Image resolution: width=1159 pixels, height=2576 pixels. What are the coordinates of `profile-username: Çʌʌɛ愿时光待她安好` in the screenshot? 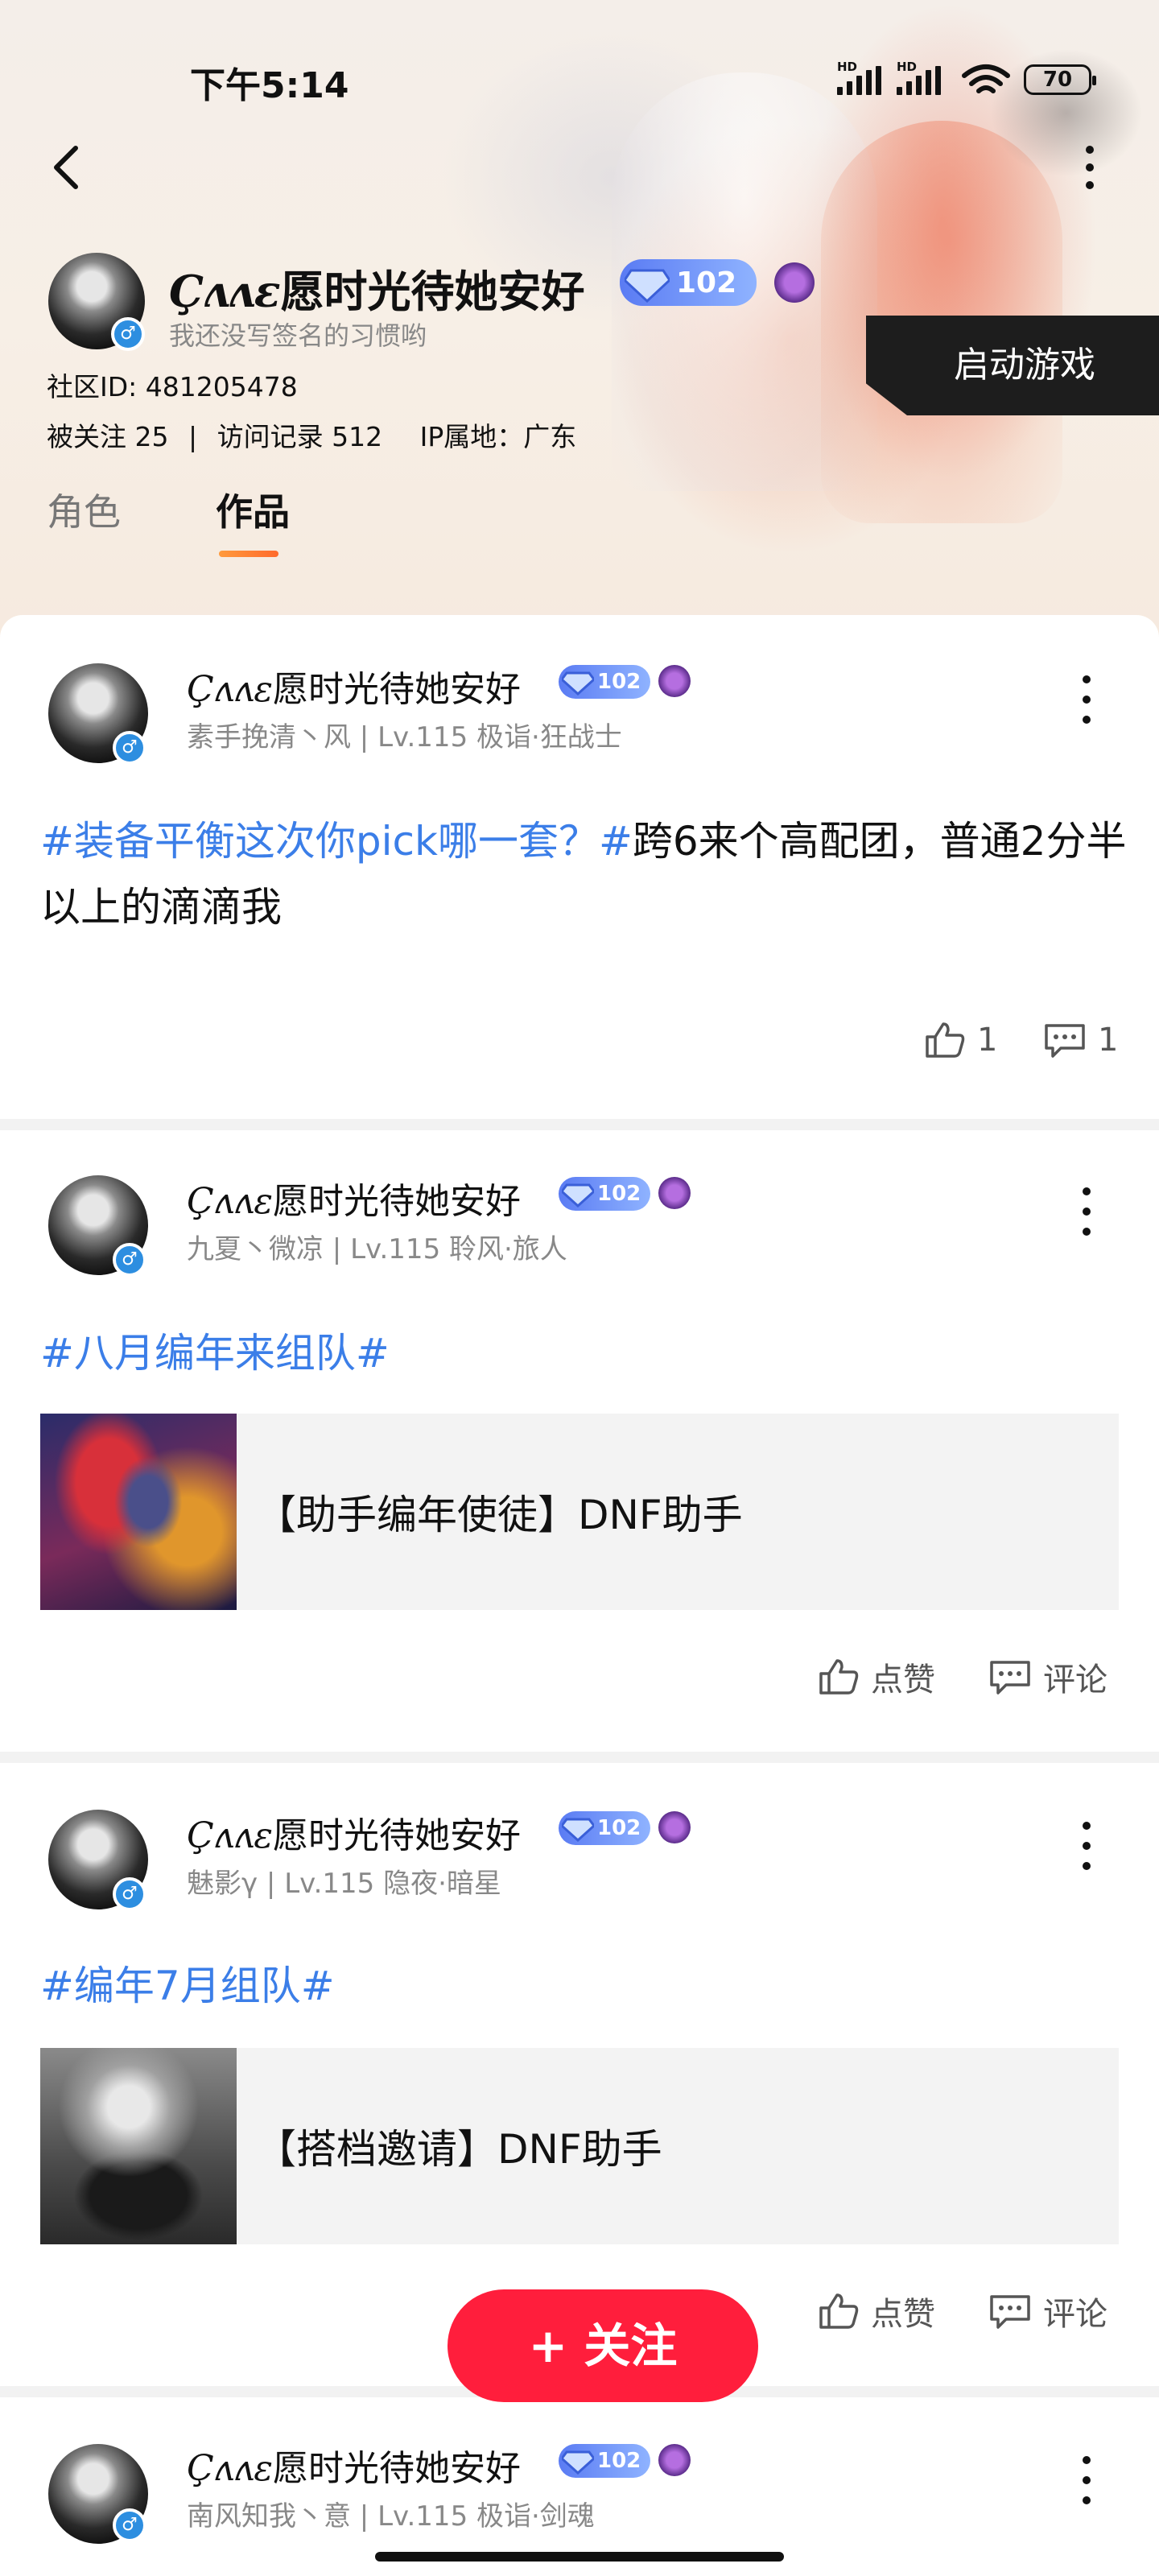 It's located at (377, 288).